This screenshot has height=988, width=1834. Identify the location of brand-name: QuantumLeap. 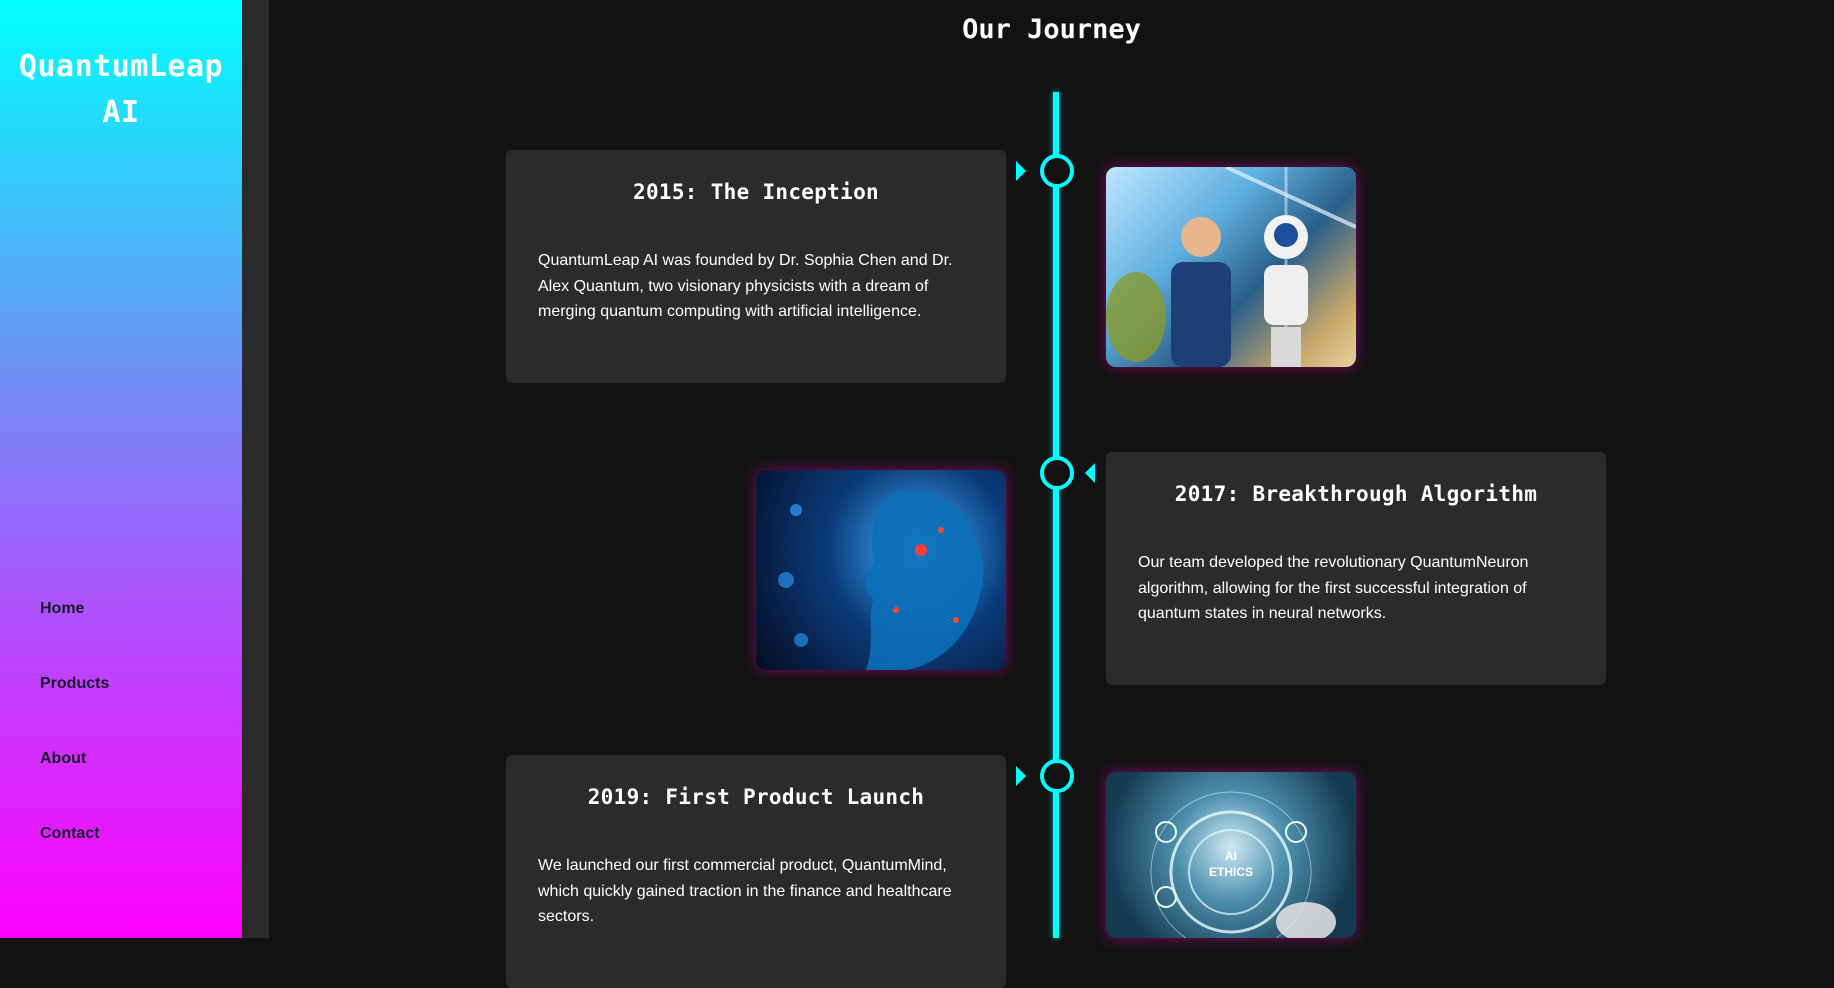
(121, 66).